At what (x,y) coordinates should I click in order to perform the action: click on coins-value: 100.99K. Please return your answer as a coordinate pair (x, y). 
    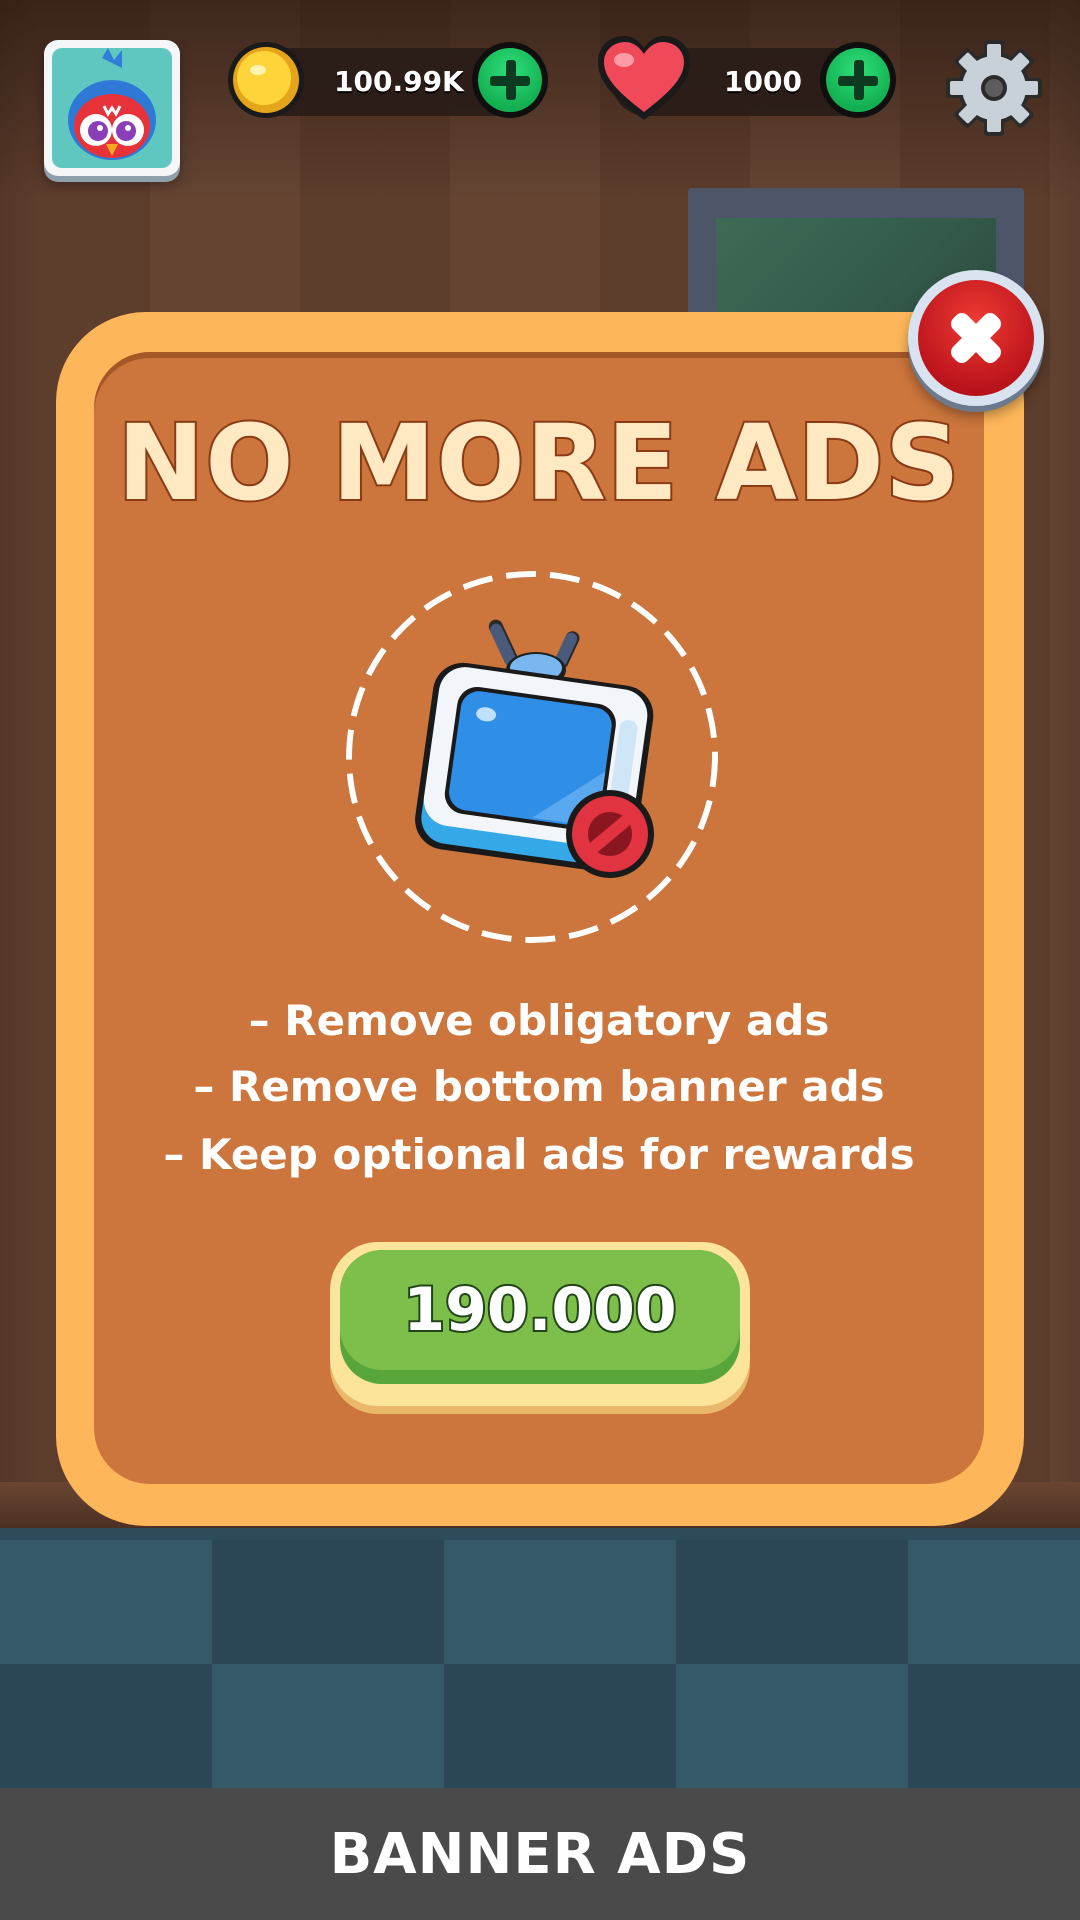
    Looking at the image, I should click on (399, 81).